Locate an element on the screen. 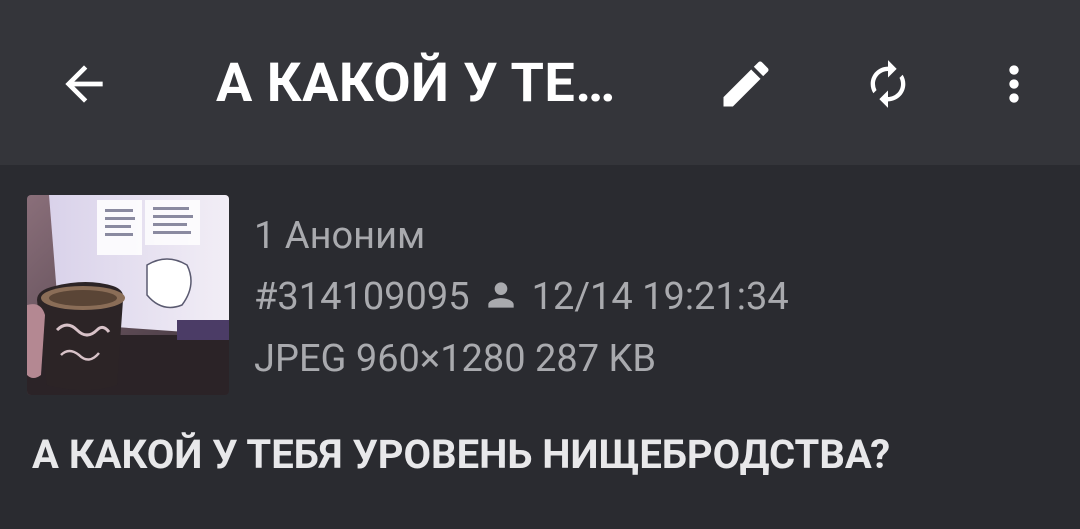 Image resolution: width=1080 pixels, height=529 pixels. post-datetime: 12/14 19:21:34 is located at coordinates (660, 297).